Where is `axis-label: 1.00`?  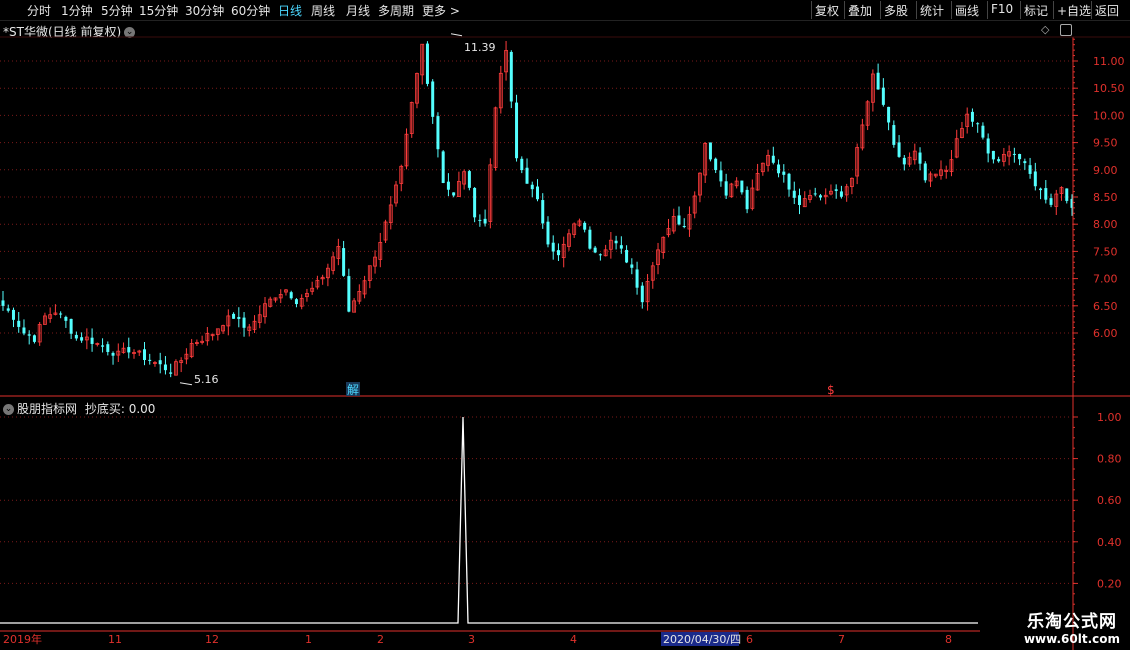
axis-label: 1.00 is located at coordinates (1109, 417).